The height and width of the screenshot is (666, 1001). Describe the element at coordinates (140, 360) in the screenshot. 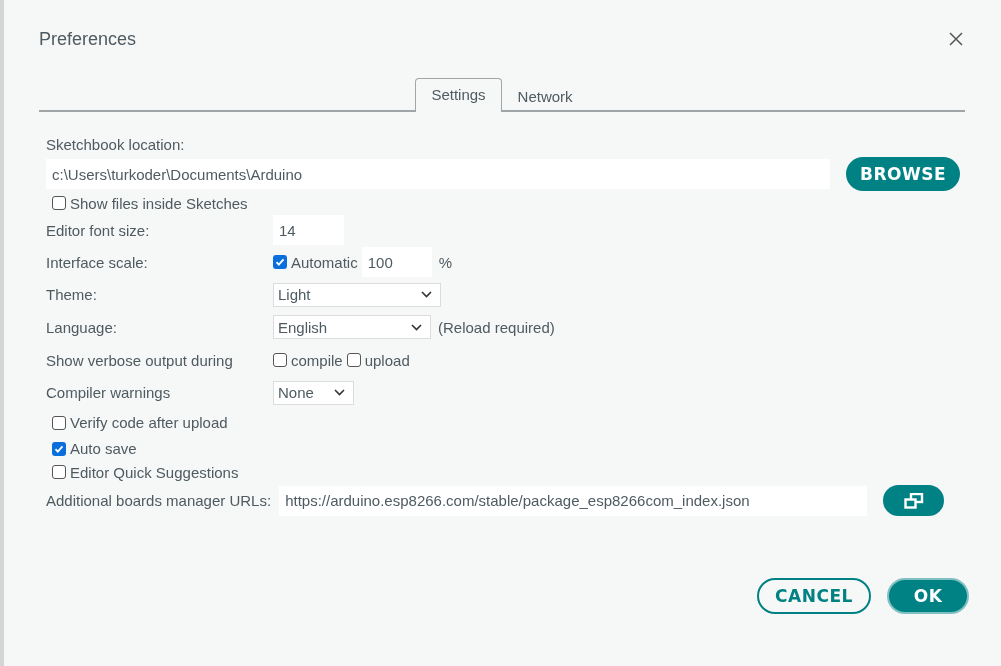

I see `setting-label: Show verbose output during` at that location.